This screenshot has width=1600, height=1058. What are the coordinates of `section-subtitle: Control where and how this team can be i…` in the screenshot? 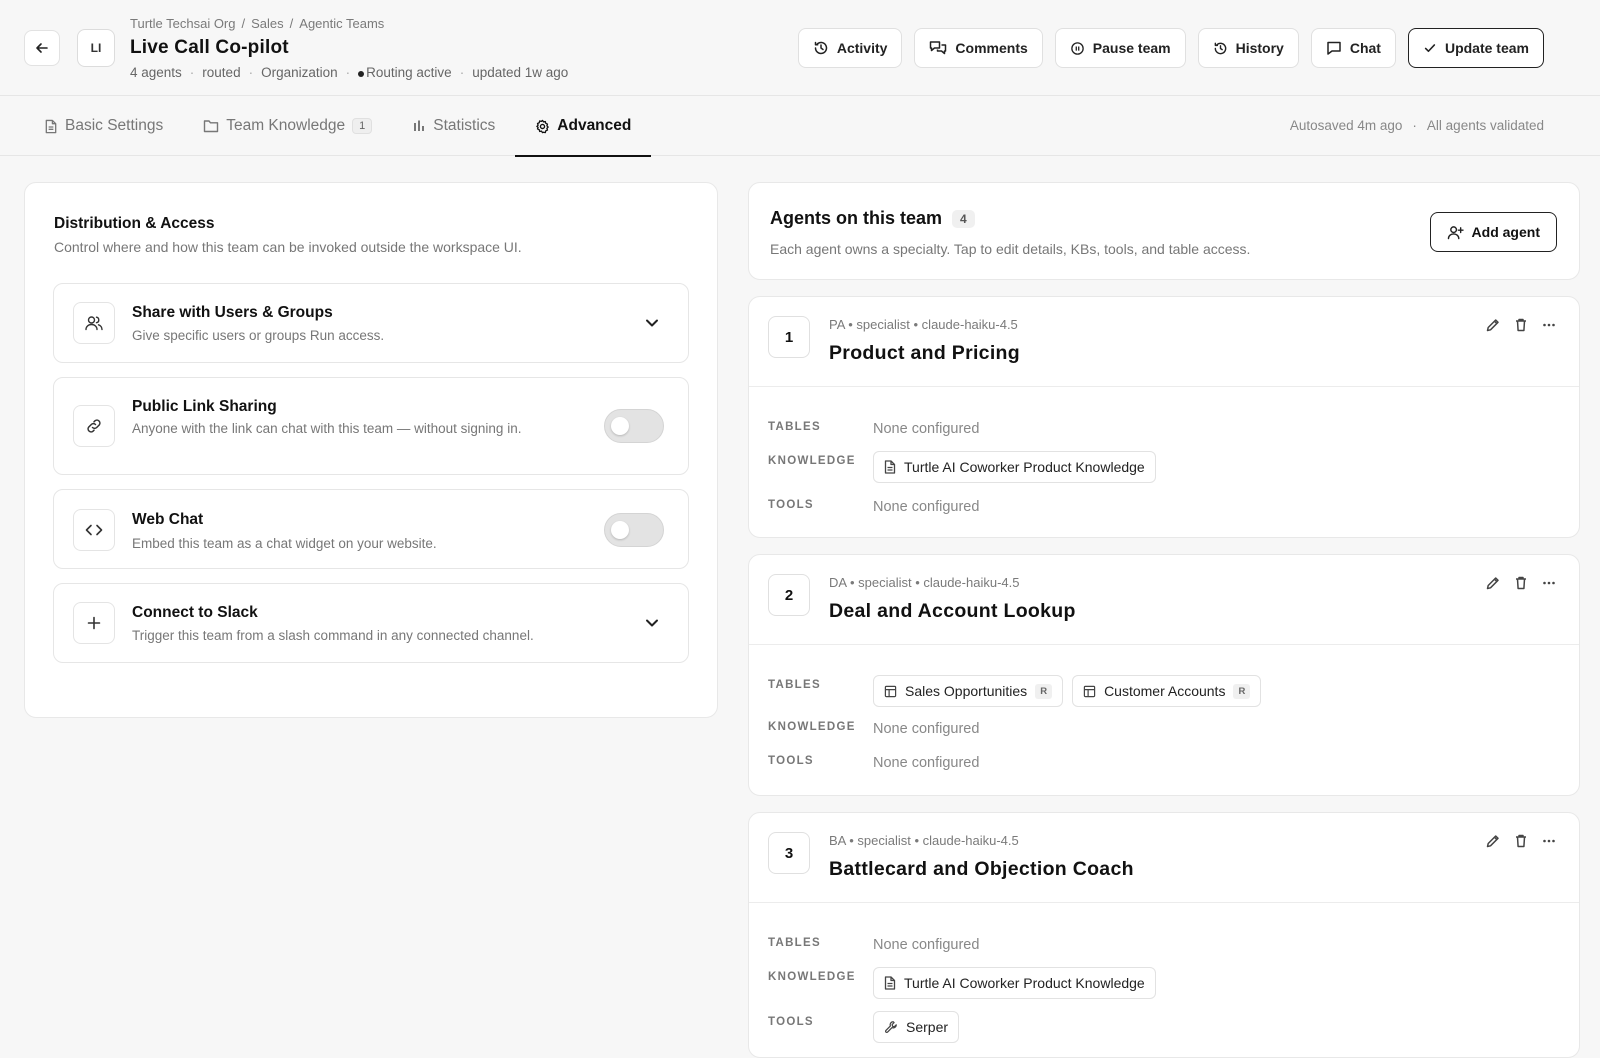 It's located at (288, 247).